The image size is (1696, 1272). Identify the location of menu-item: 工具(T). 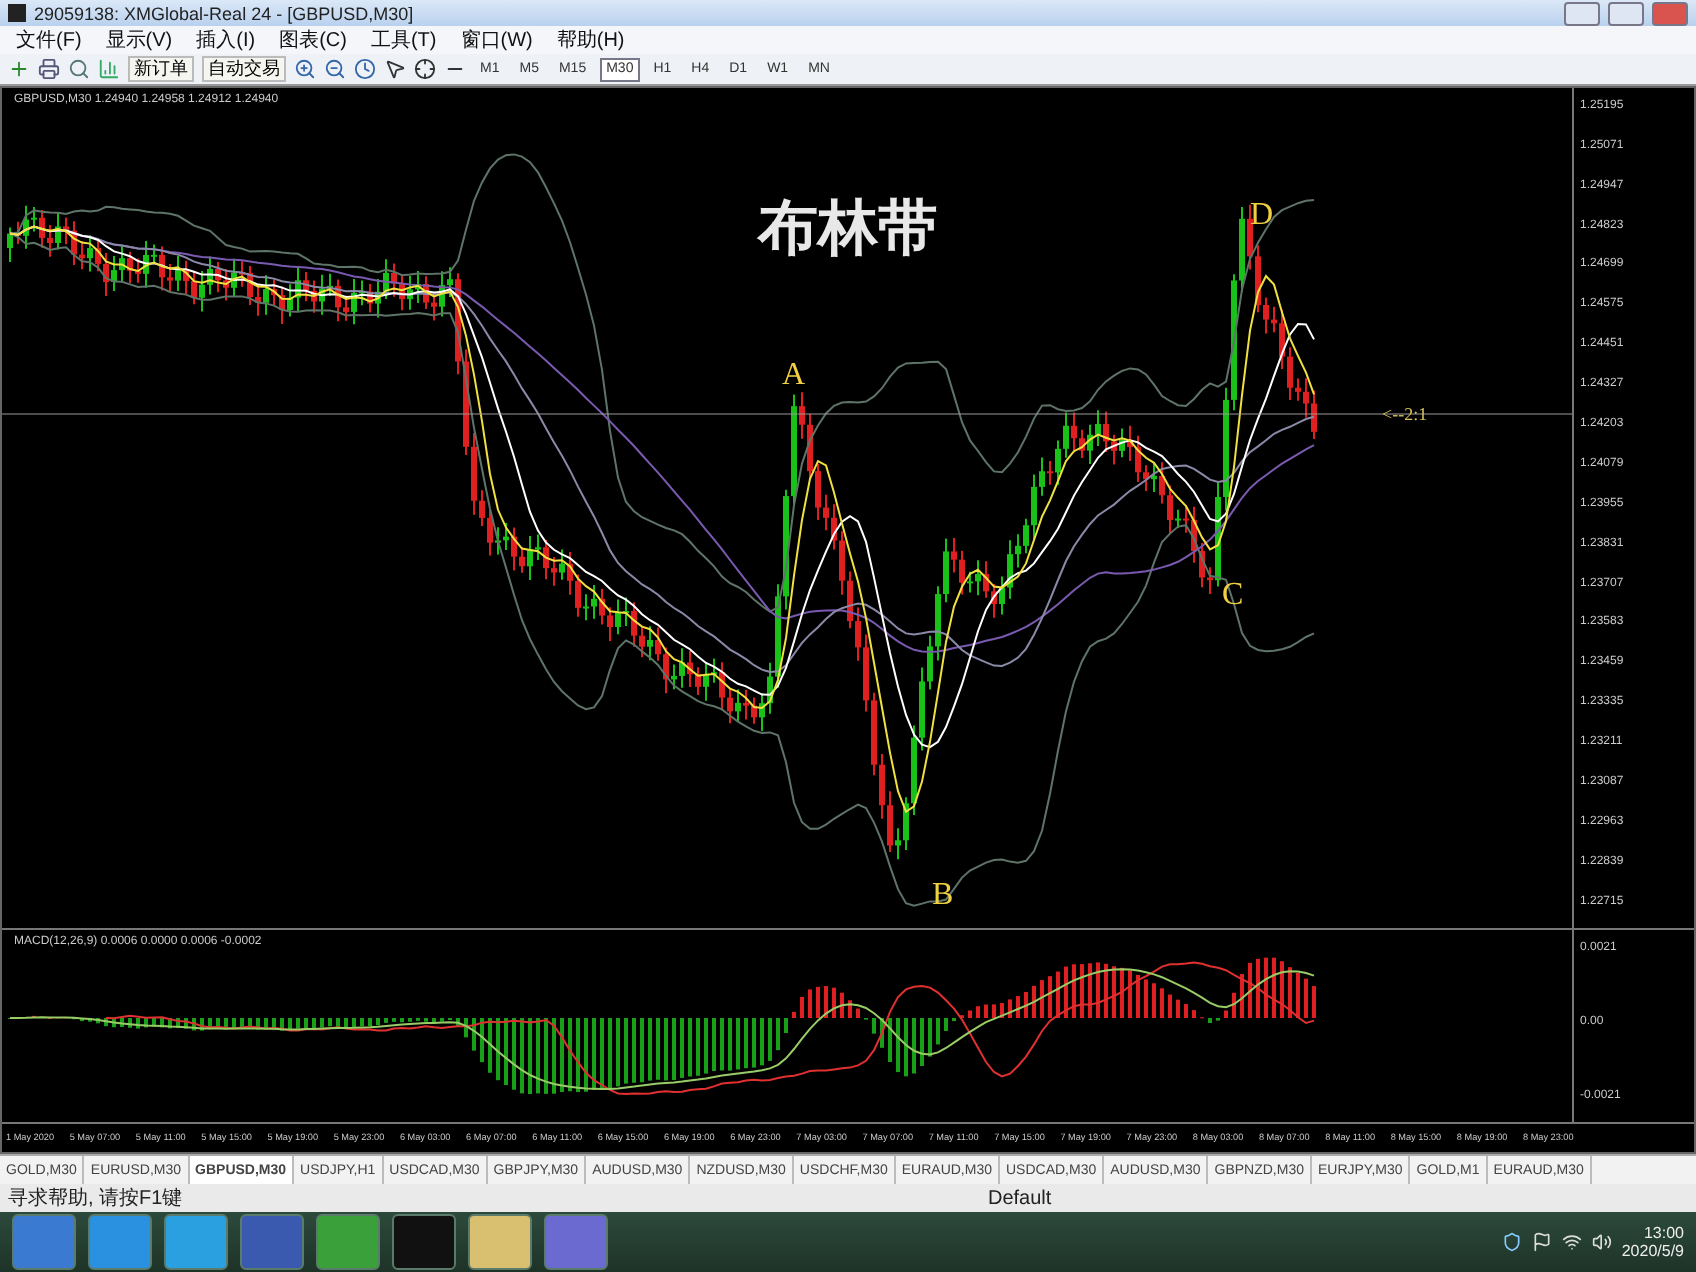
(403, 40).